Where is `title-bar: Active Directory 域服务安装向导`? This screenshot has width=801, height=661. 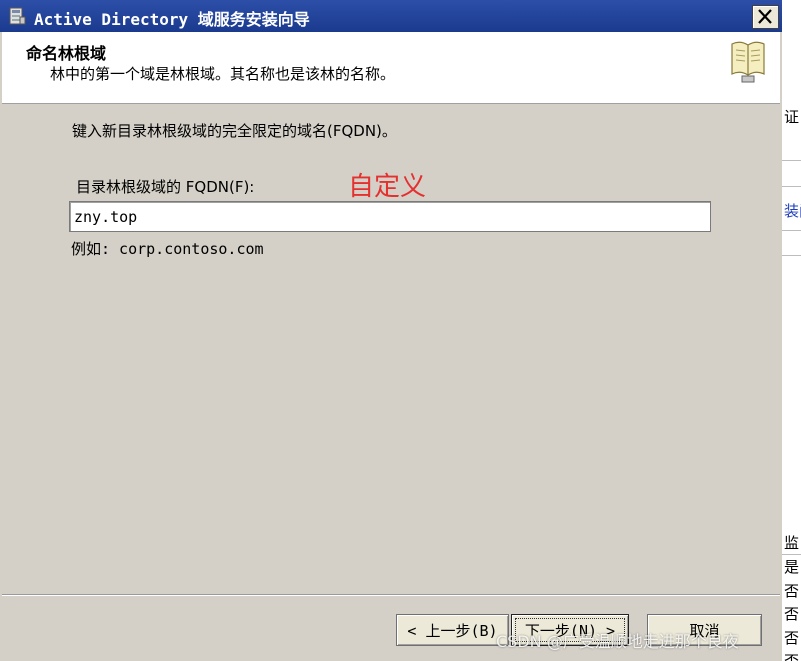
title-bar: Active Directory 域服务安装向导 is located at coordinates (391, 16).